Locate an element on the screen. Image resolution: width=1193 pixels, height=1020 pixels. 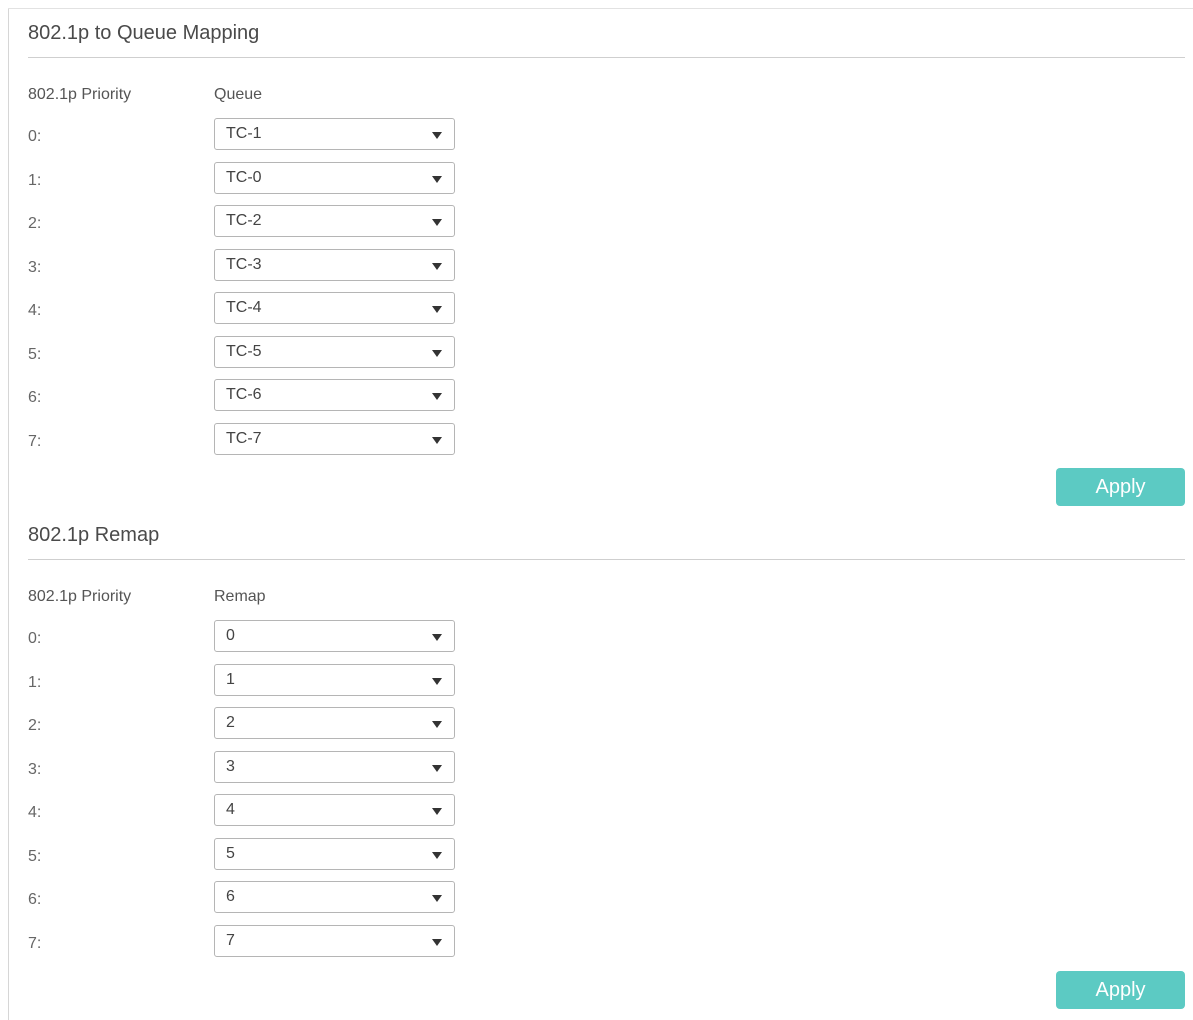
remap-select-4: 4 is located at coordinates (334, 810).